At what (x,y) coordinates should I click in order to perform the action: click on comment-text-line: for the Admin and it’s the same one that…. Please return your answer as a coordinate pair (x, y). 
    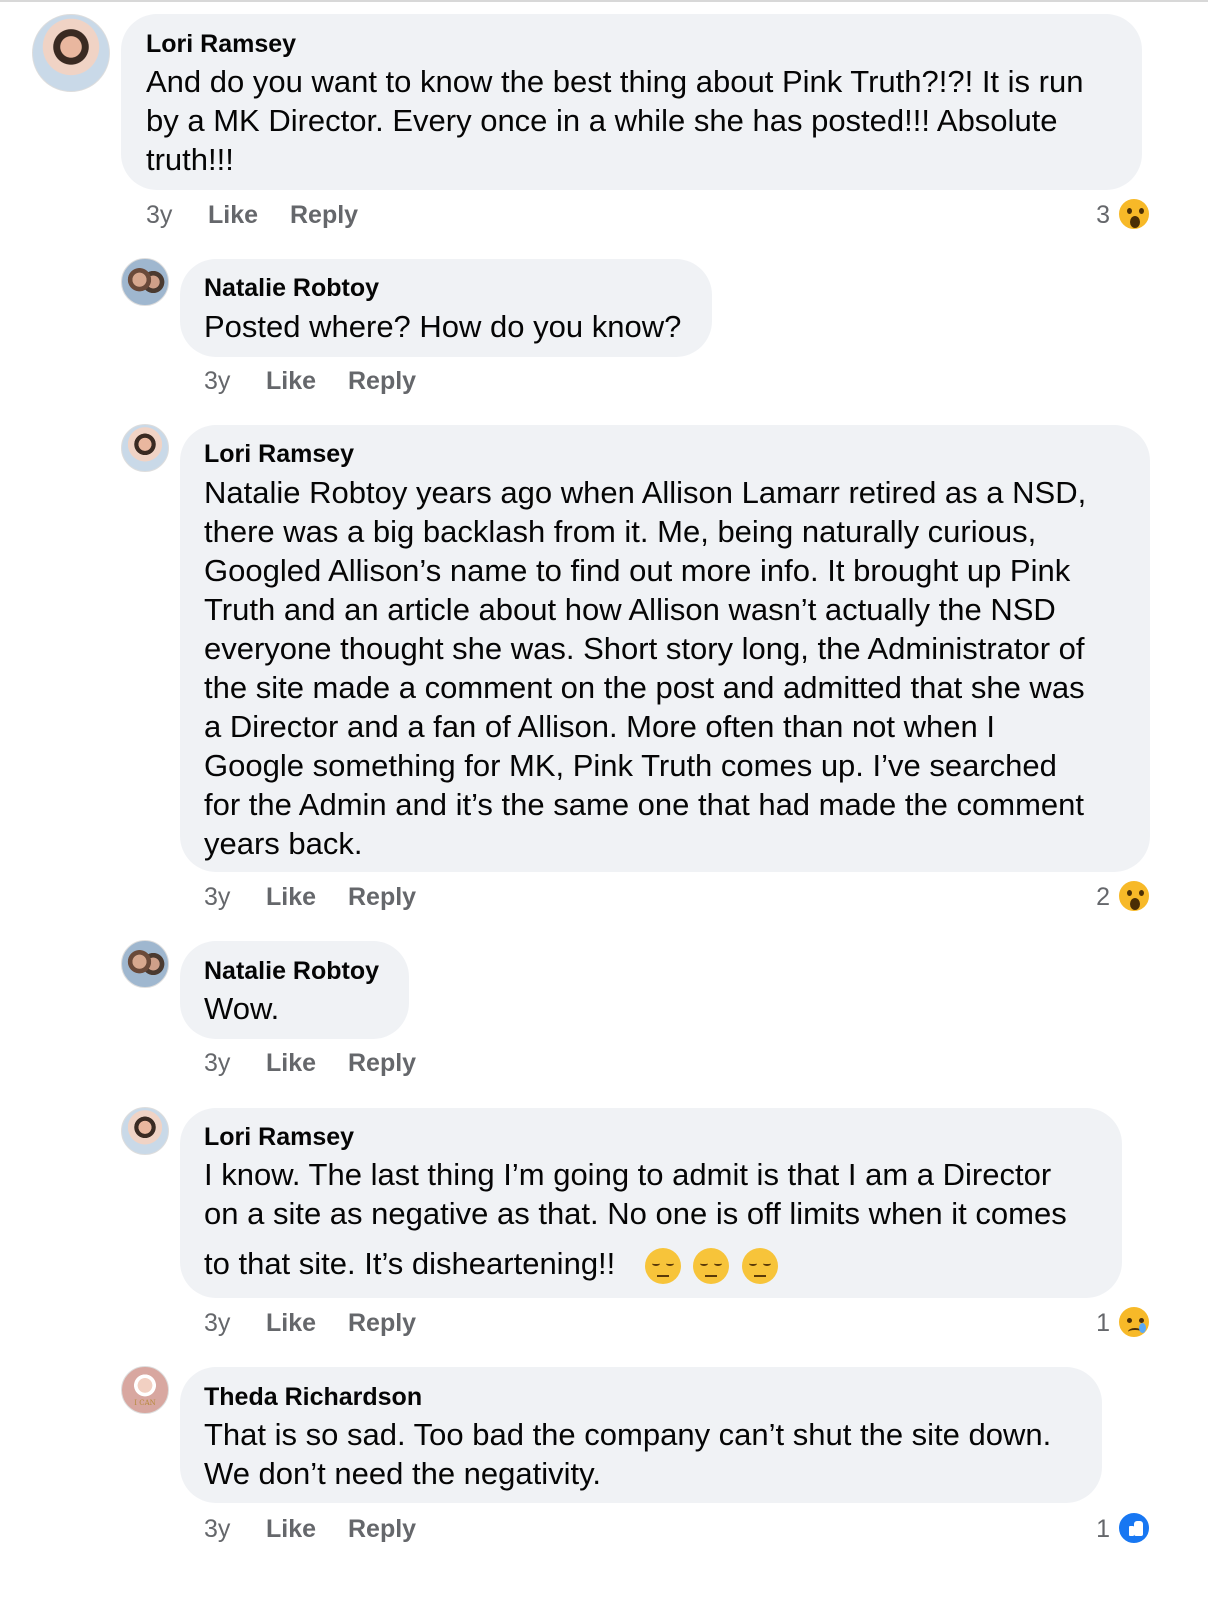
    Looking at the image, I should click on (644, 804).